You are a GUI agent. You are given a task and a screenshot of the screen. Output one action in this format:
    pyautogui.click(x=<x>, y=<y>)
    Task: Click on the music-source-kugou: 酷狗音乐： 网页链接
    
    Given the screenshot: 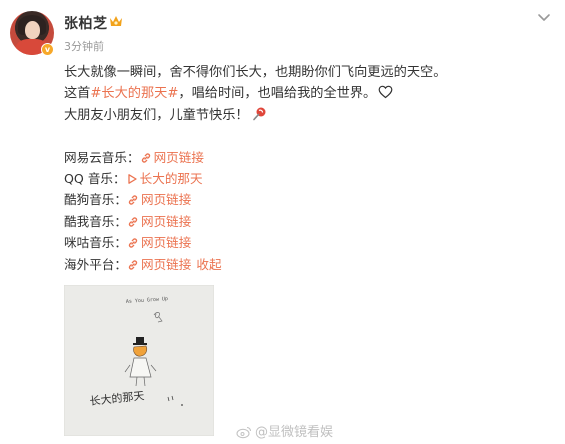 What is the action you would take?
    pyautogui.click(x=127, y=200)
    